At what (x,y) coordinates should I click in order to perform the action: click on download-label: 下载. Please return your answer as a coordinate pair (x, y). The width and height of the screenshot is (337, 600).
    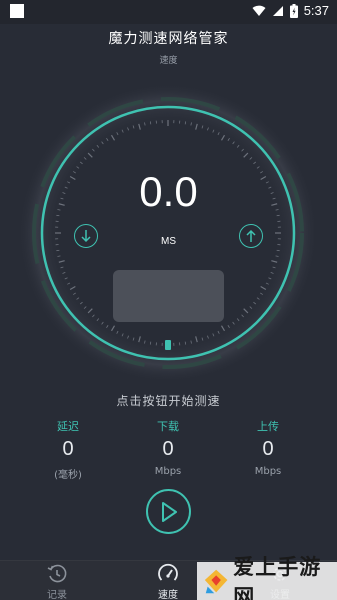
    Looking at the image, I should click on (168, 426).